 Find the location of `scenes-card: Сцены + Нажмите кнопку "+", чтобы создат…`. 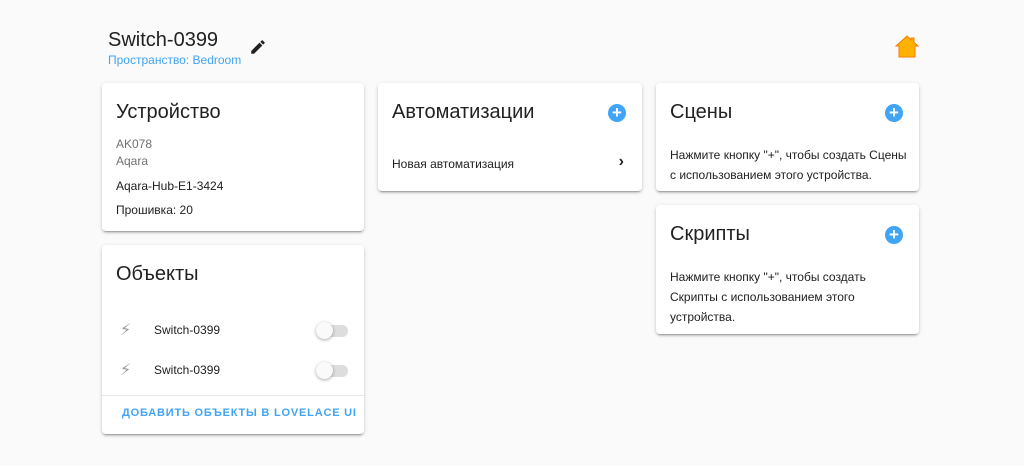

scenes-card: Сцены + Нажмите кнопку "+", чтобы создат… is located at coordinates (787, 137).